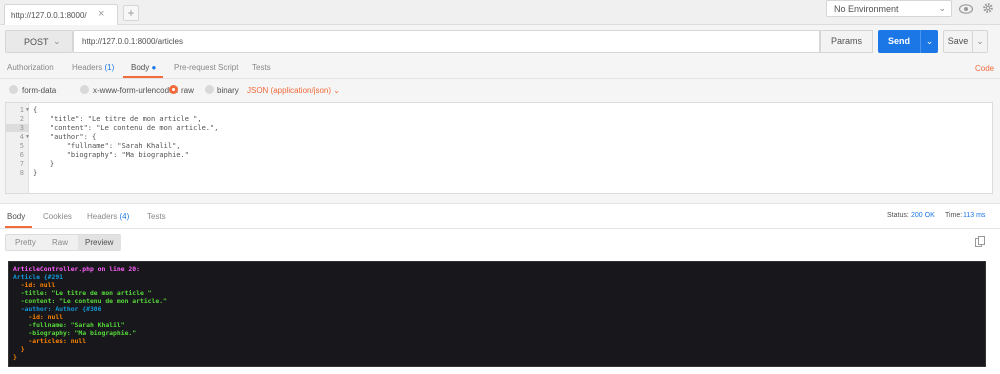  Describe the element at coordinates (954, 215) in the screenshot. I see `time-label: Time:` at that location.